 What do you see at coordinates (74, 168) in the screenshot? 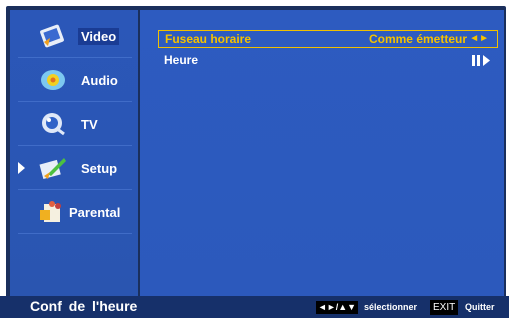
I see `sidebar-item-setup: Setup` at bounding box center [74, 168].